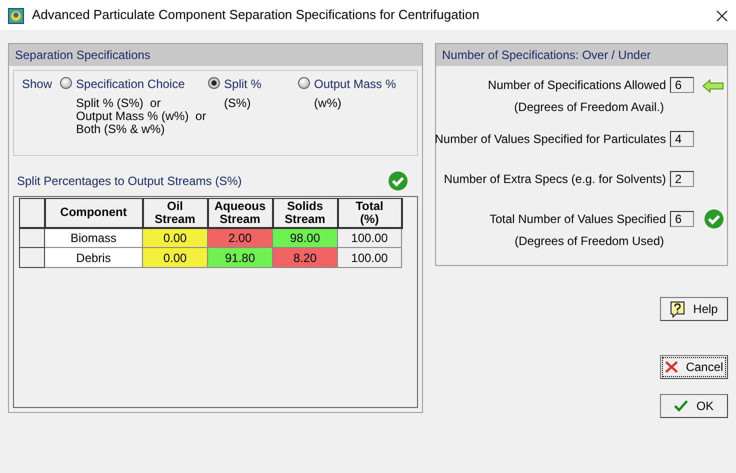 This screenshot has width=736, height=473. I want to click on panel-header: Separation Specifications, so click(215, 55).